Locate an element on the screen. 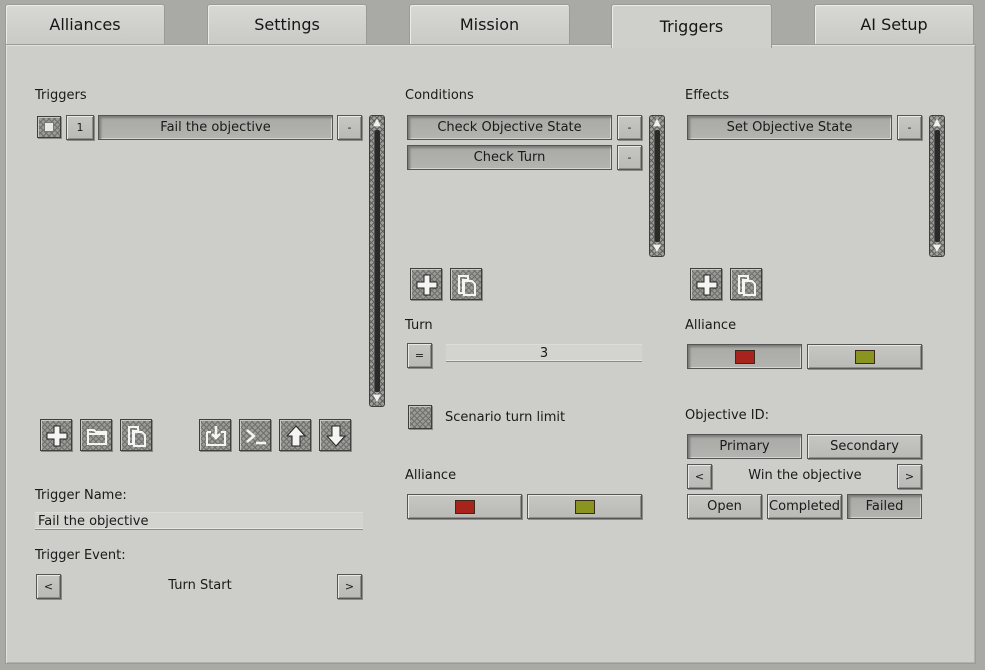  tab-ai-setup: AI Setup is located at coordinates (894, 24).